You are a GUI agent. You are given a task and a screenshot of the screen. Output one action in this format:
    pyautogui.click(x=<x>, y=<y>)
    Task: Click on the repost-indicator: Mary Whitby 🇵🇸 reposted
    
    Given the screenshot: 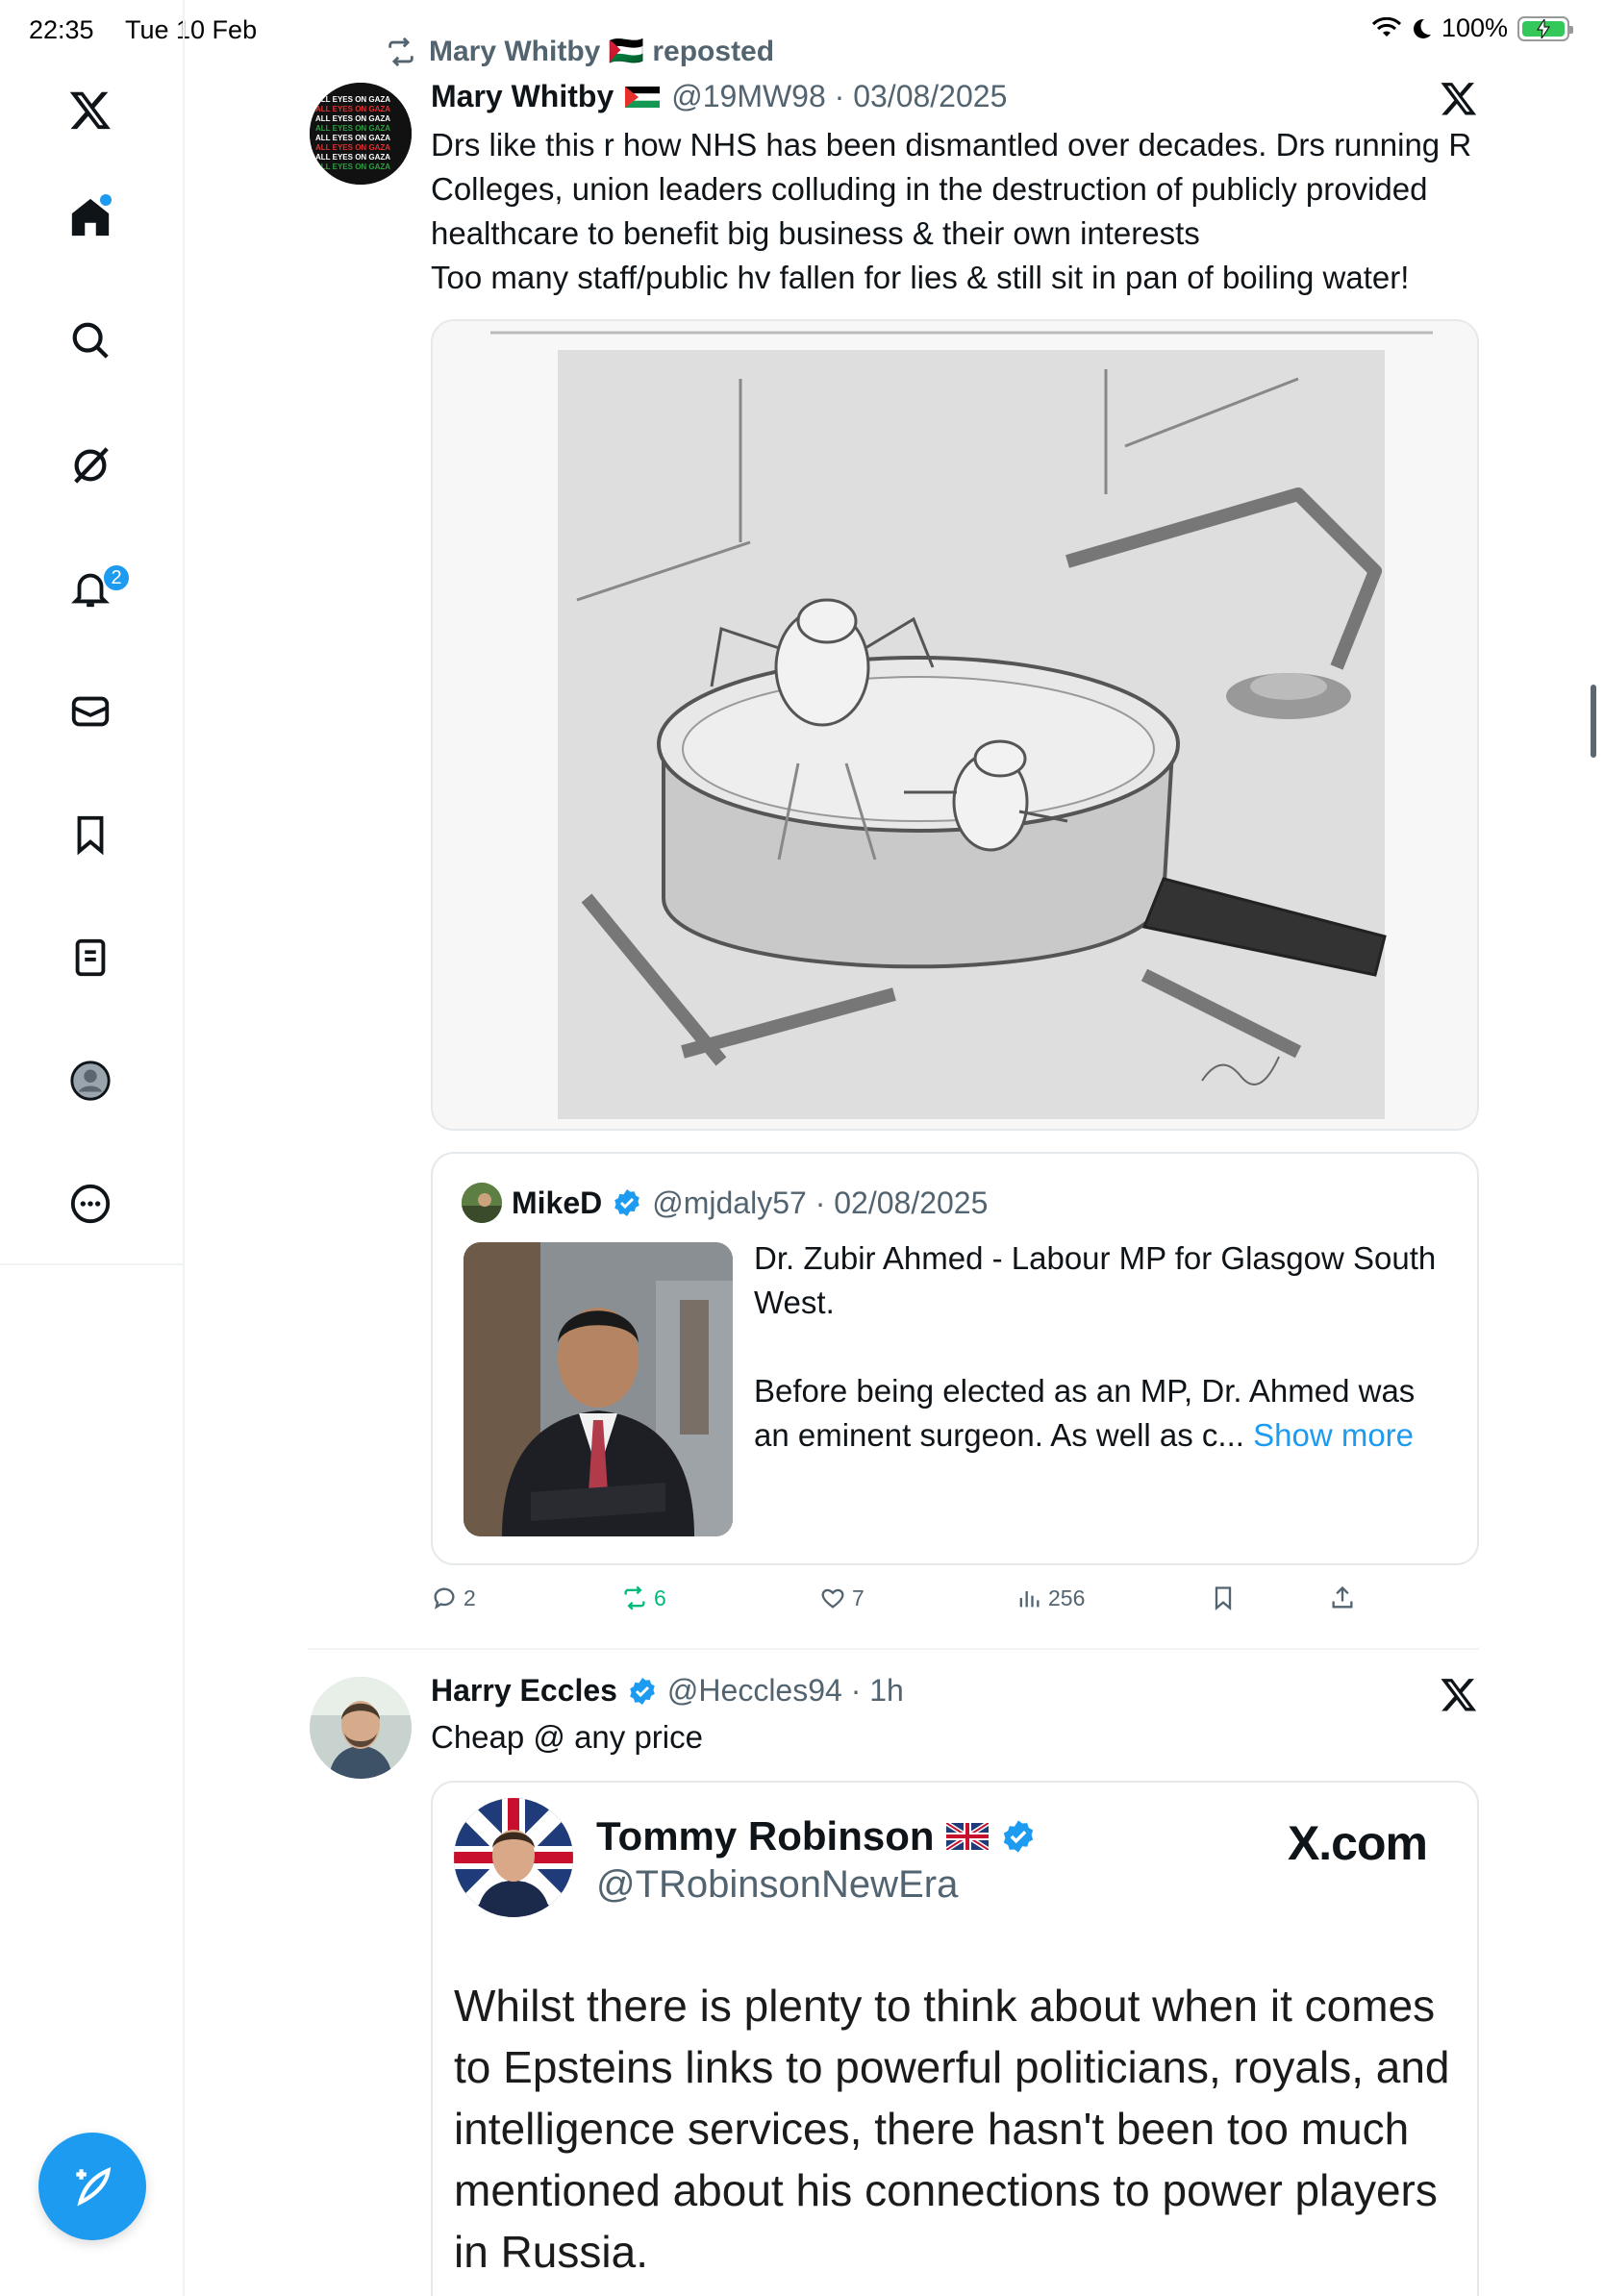 What is the action you would take?
    pyautogui.click(x=579, y=51)
    